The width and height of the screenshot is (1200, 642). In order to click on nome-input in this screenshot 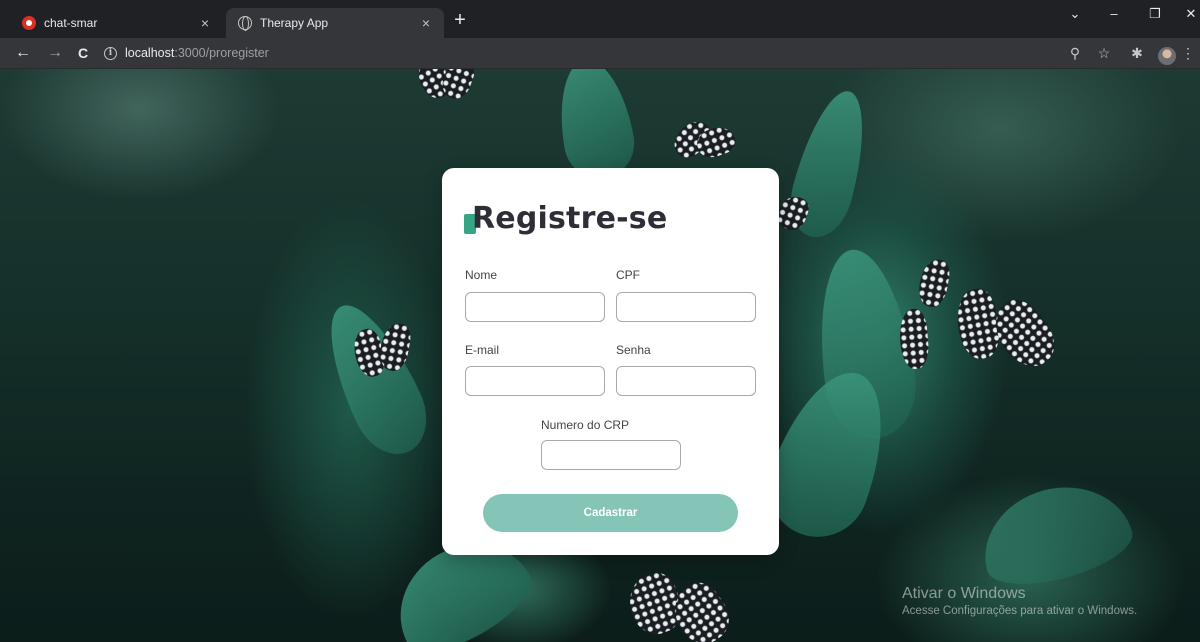, I will do `click(535, 307)`.